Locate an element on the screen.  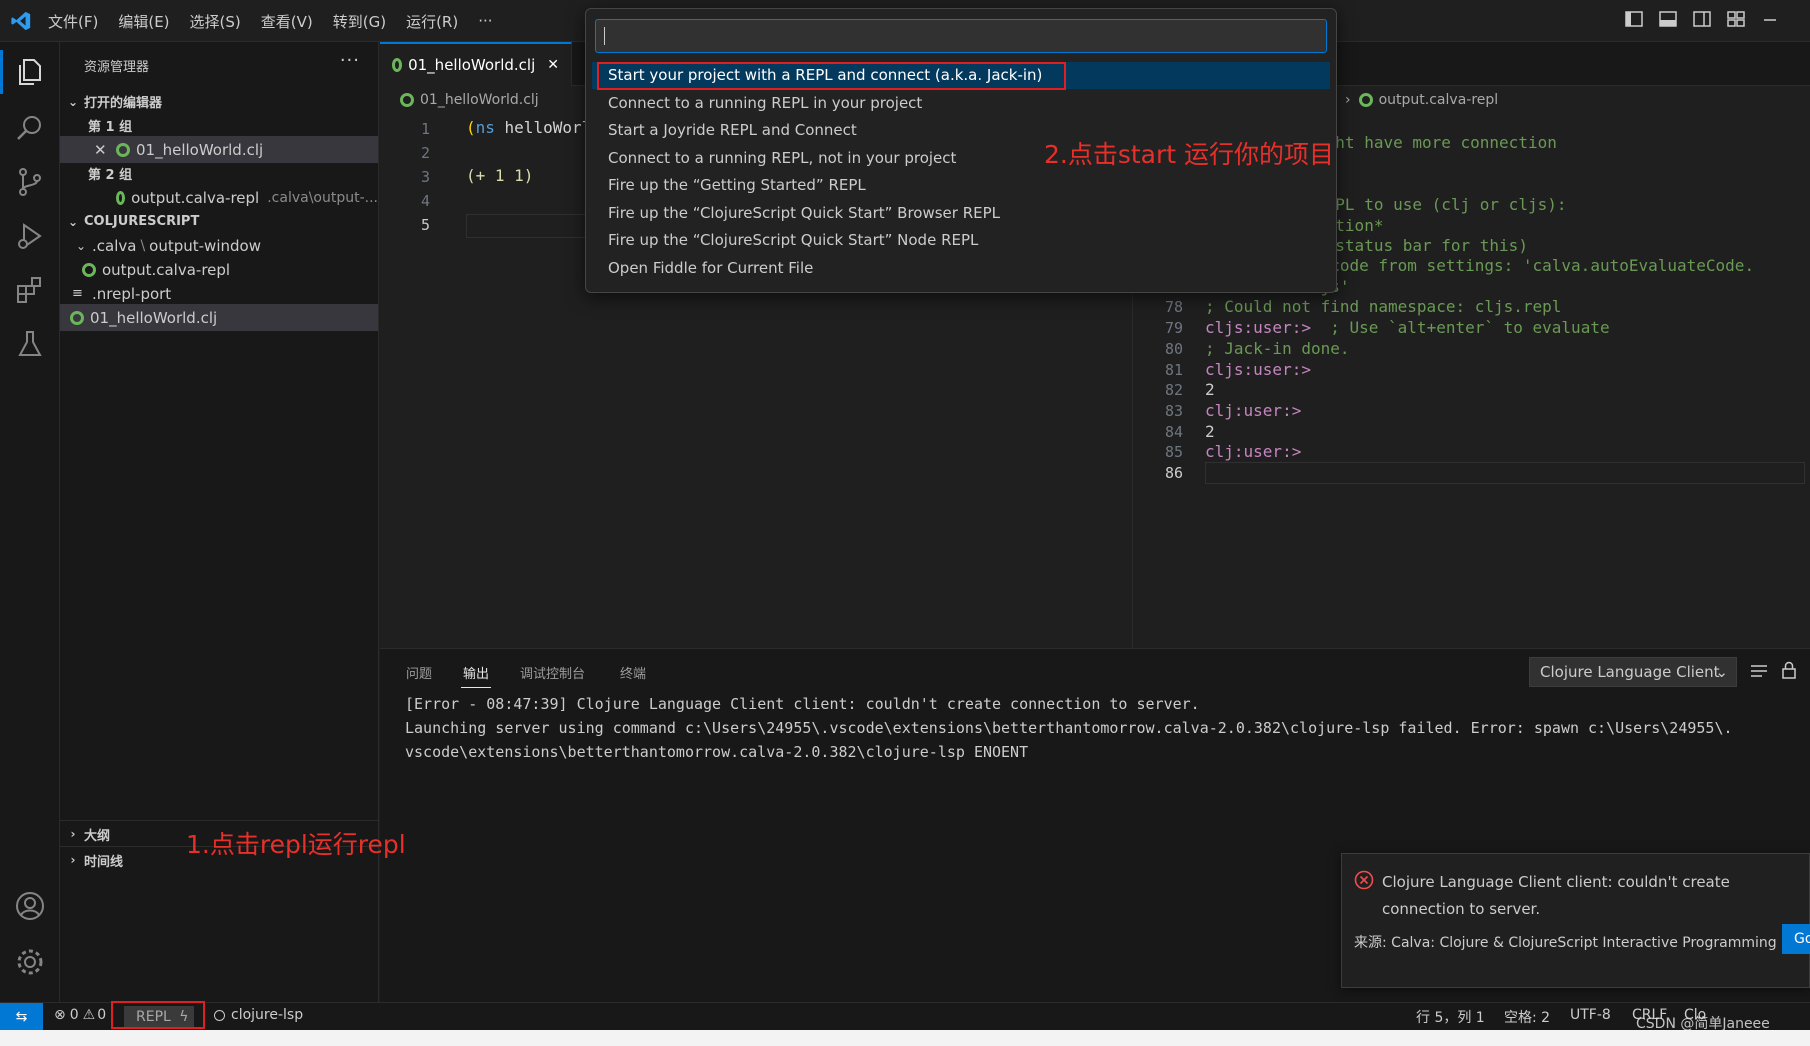
line-number: 4 is located at coordinates (425, 201).